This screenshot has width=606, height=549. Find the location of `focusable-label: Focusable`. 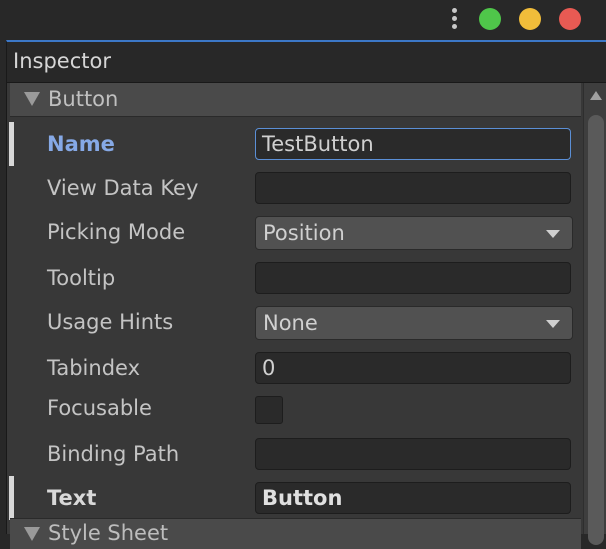

focusable-label: Focusable is located at coordinates (99, 408).